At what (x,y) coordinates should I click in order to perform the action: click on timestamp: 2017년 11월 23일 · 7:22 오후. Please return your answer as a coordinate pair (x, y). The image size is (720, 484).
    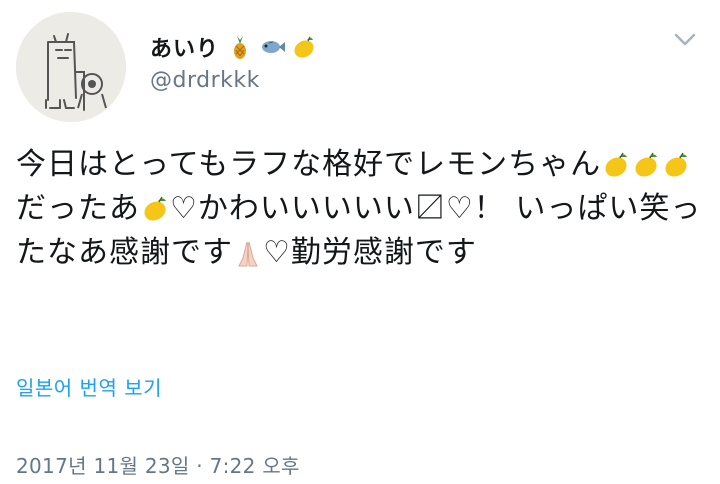
    Looking at the image, I should click on (158, 464).